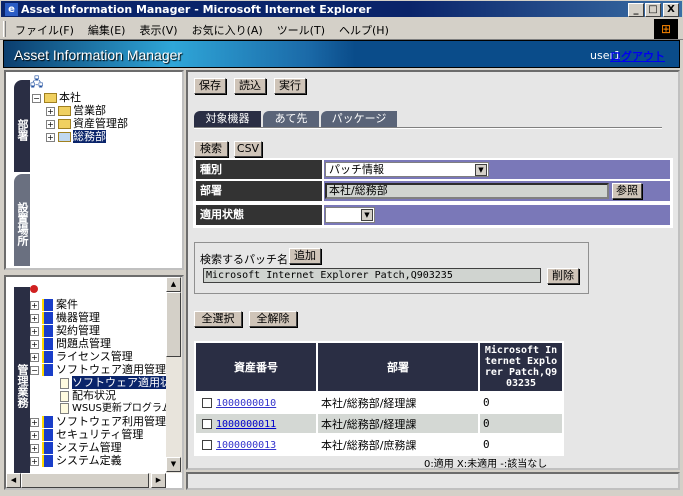 The height and width of the screenshot is (496, 683). What do you see at coordinates (359, 119) in the screenshot?
I see `tab-package: パッケージ` at bounding box center [359, 119].